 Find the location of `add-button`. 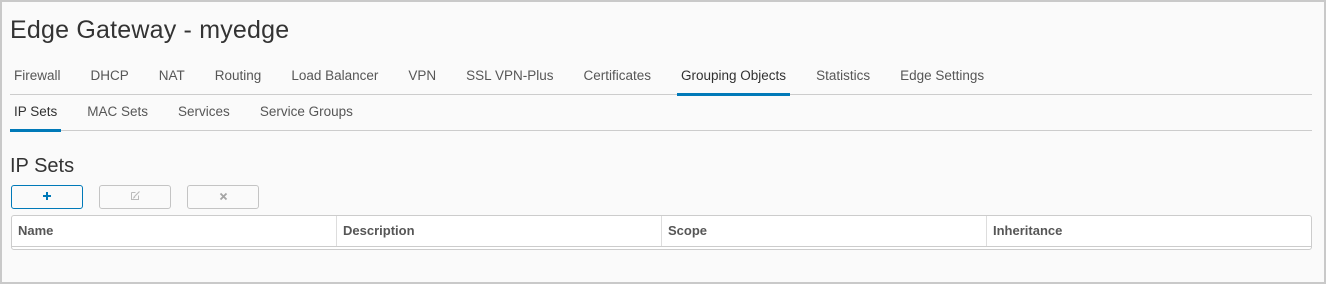

add-button is located at coordinates (47, 197).